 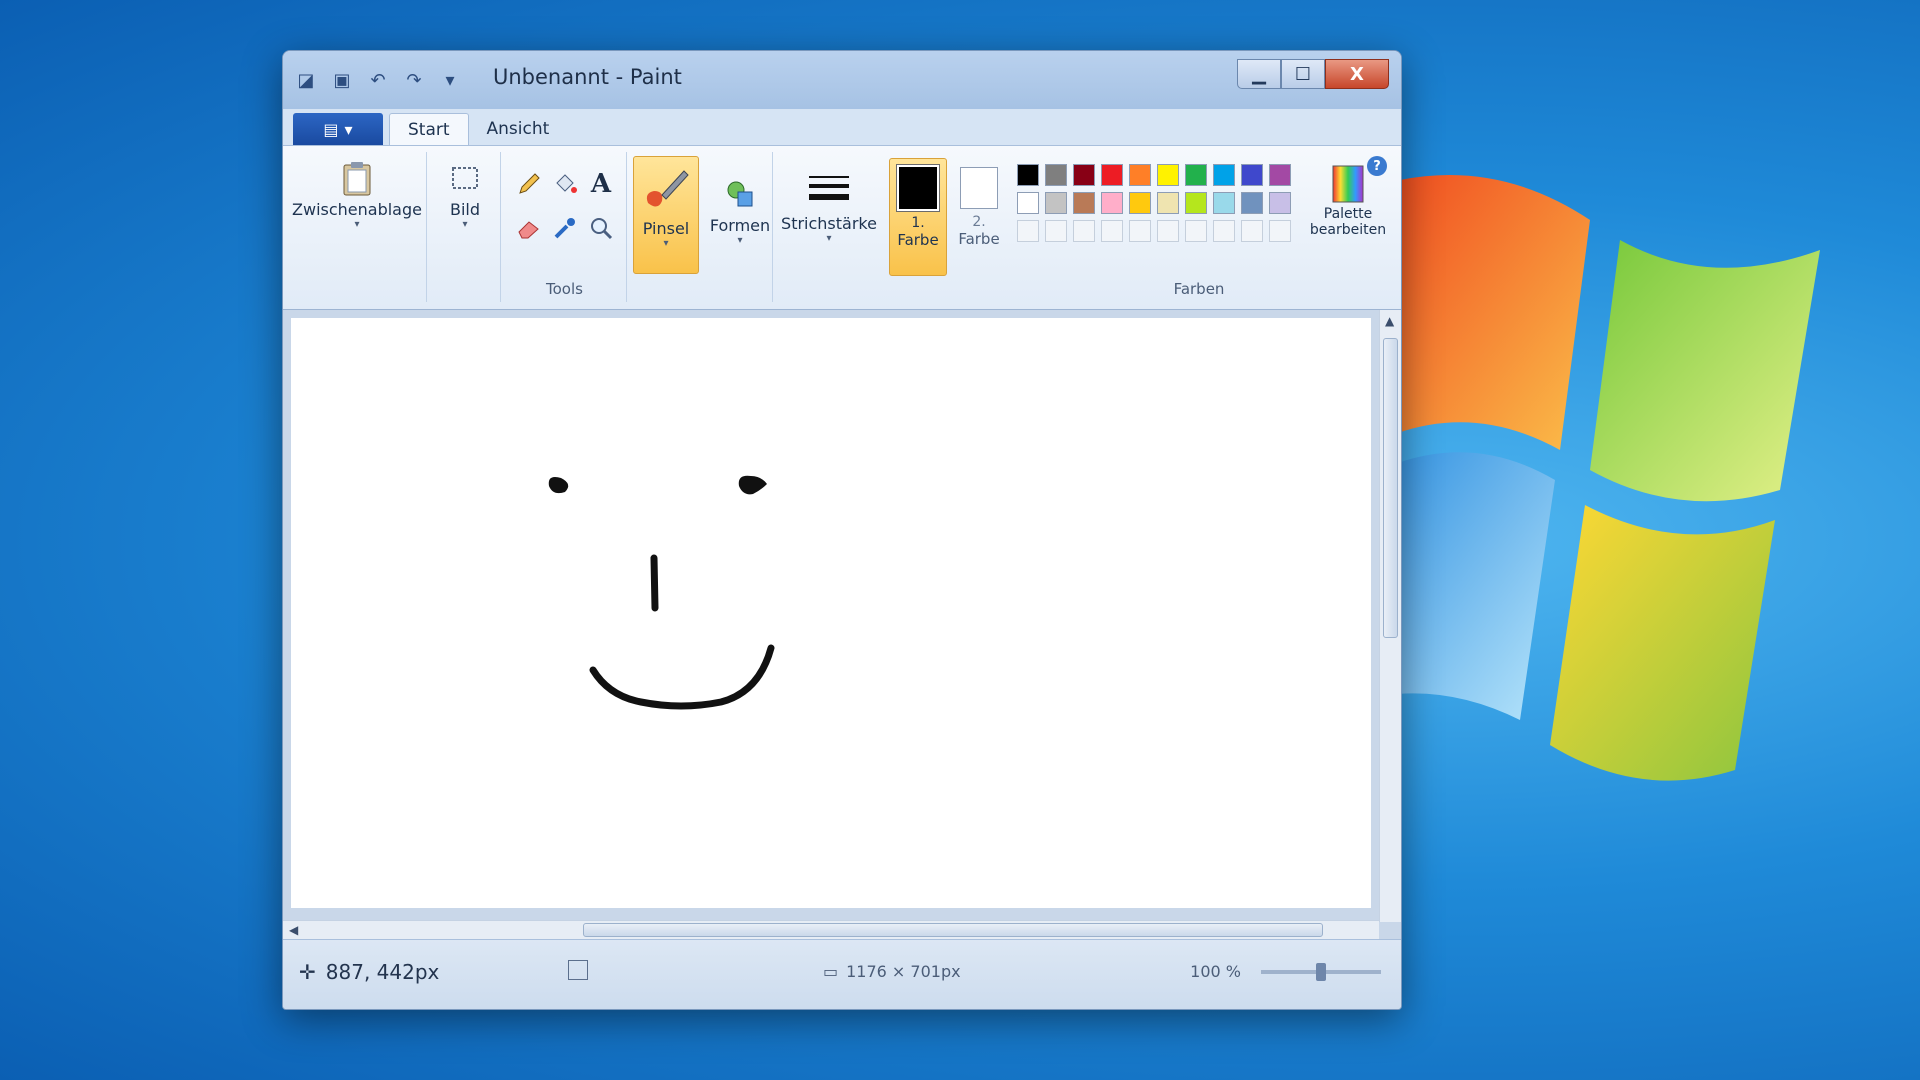 What do you see at coordinates (918, 223) in the screenshot?
I see `color1-number: 1.` at bounding box center [918, 223].